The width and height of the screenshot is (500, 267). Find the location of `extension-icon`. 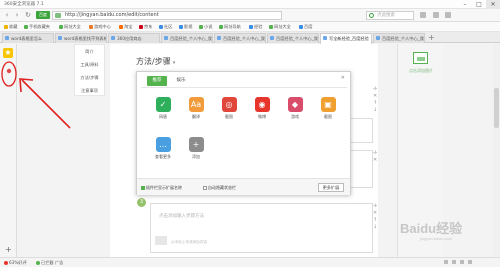

extension-icon is located at coordinates (435, 15).